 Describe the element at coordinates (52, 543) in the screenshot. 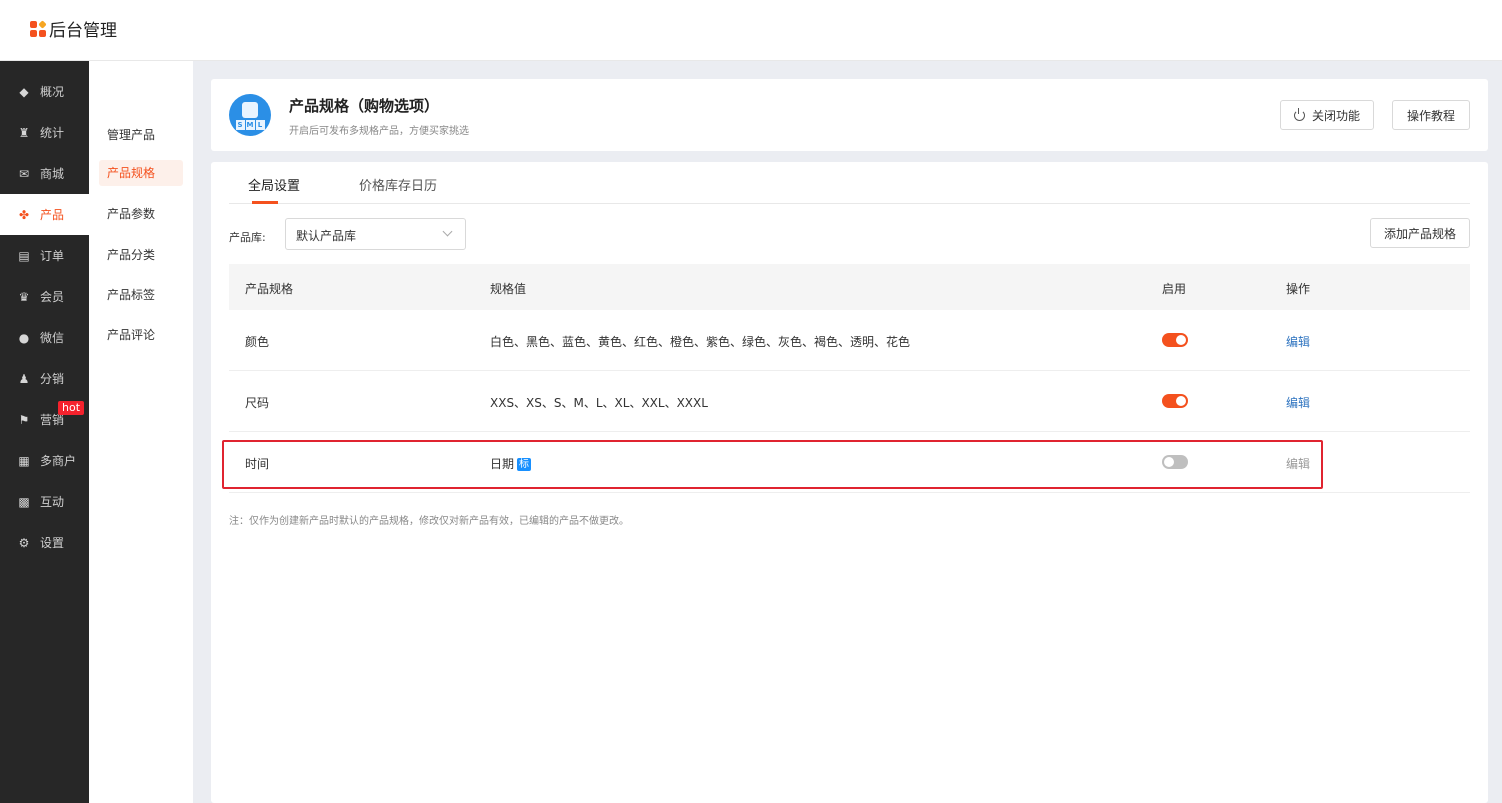

I see `sidebar-item-label: 设置` at that location.